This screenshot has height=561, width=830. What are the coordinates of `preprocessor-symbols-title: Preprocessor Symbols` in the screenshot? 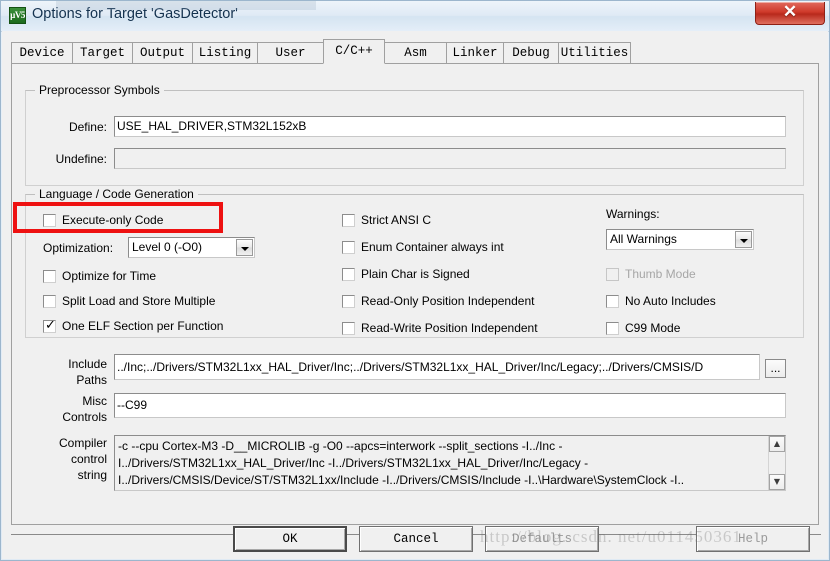 It's located at (99, 90).